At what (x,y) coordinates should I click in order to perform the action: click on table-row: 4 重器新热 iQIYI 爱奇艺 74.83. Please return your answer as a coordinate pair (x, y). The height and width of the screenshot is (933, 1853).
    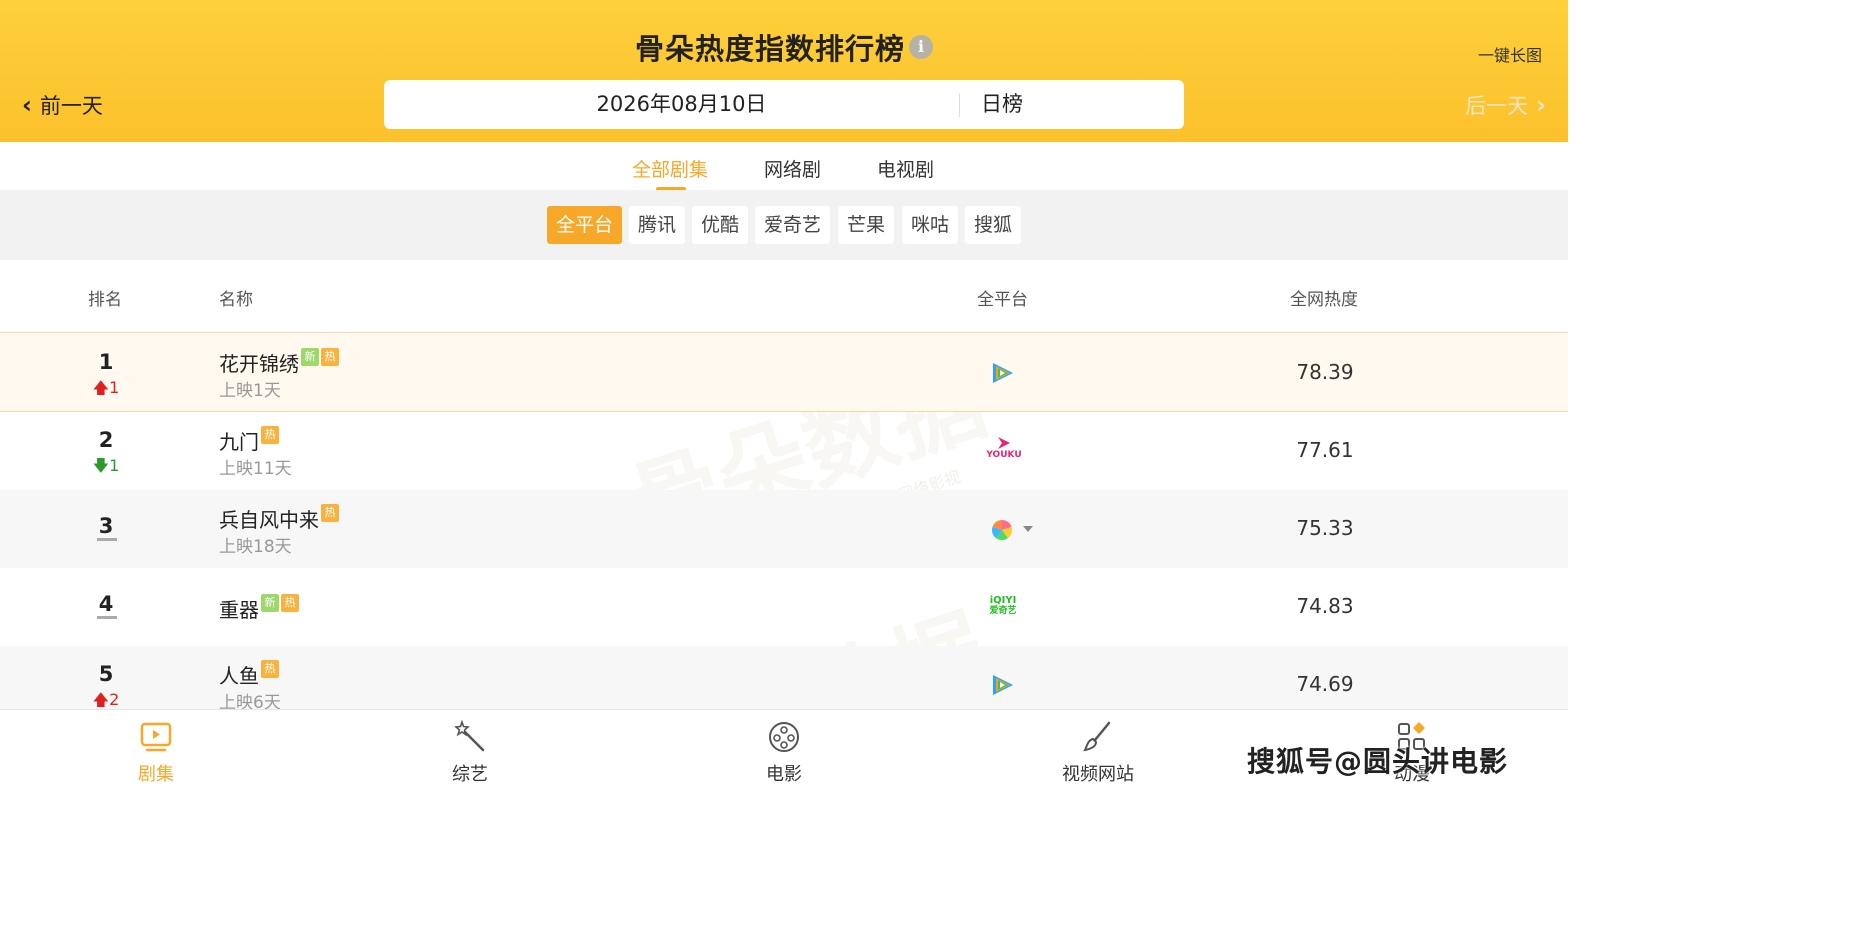
    Looking at the image, I should click on (784, 607).